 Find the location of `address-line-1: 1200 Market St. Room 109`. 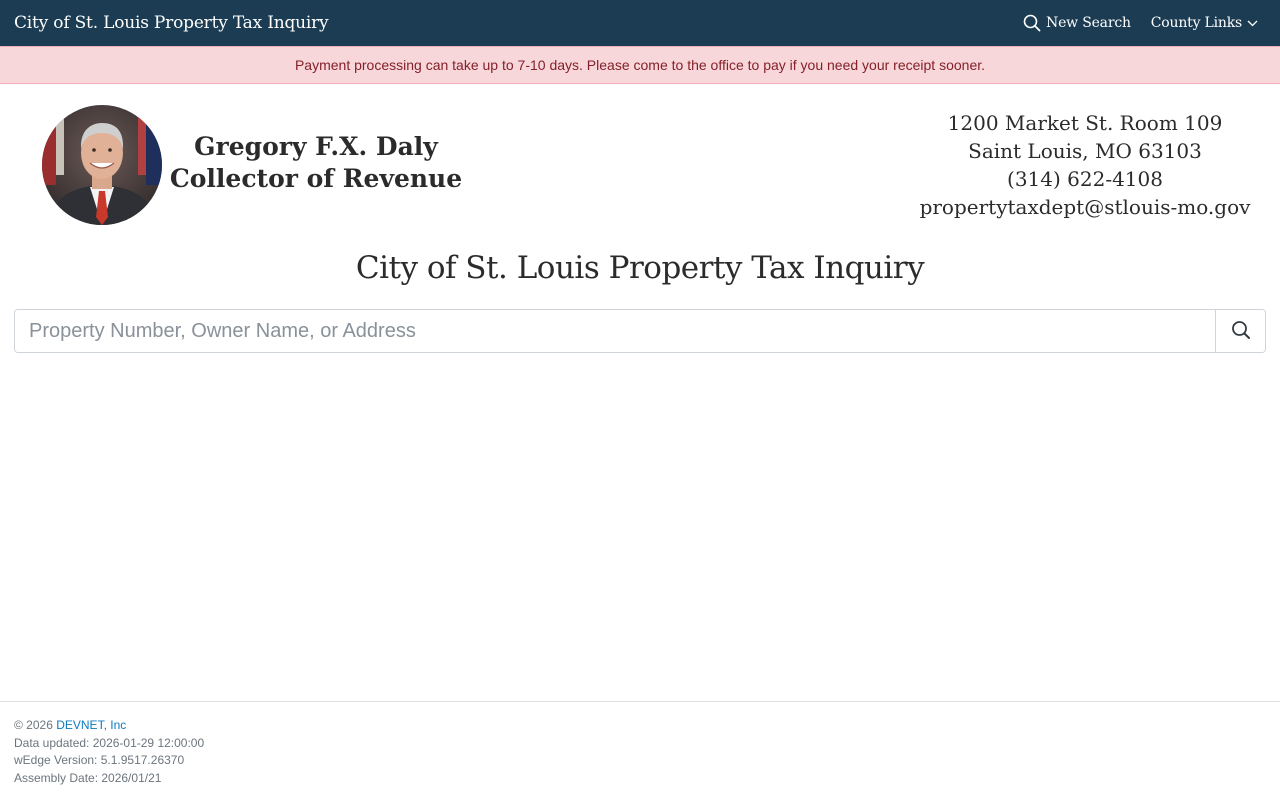

address-line-1: 1200 Market St. Room 109 is located at coordinates (1085, 123).